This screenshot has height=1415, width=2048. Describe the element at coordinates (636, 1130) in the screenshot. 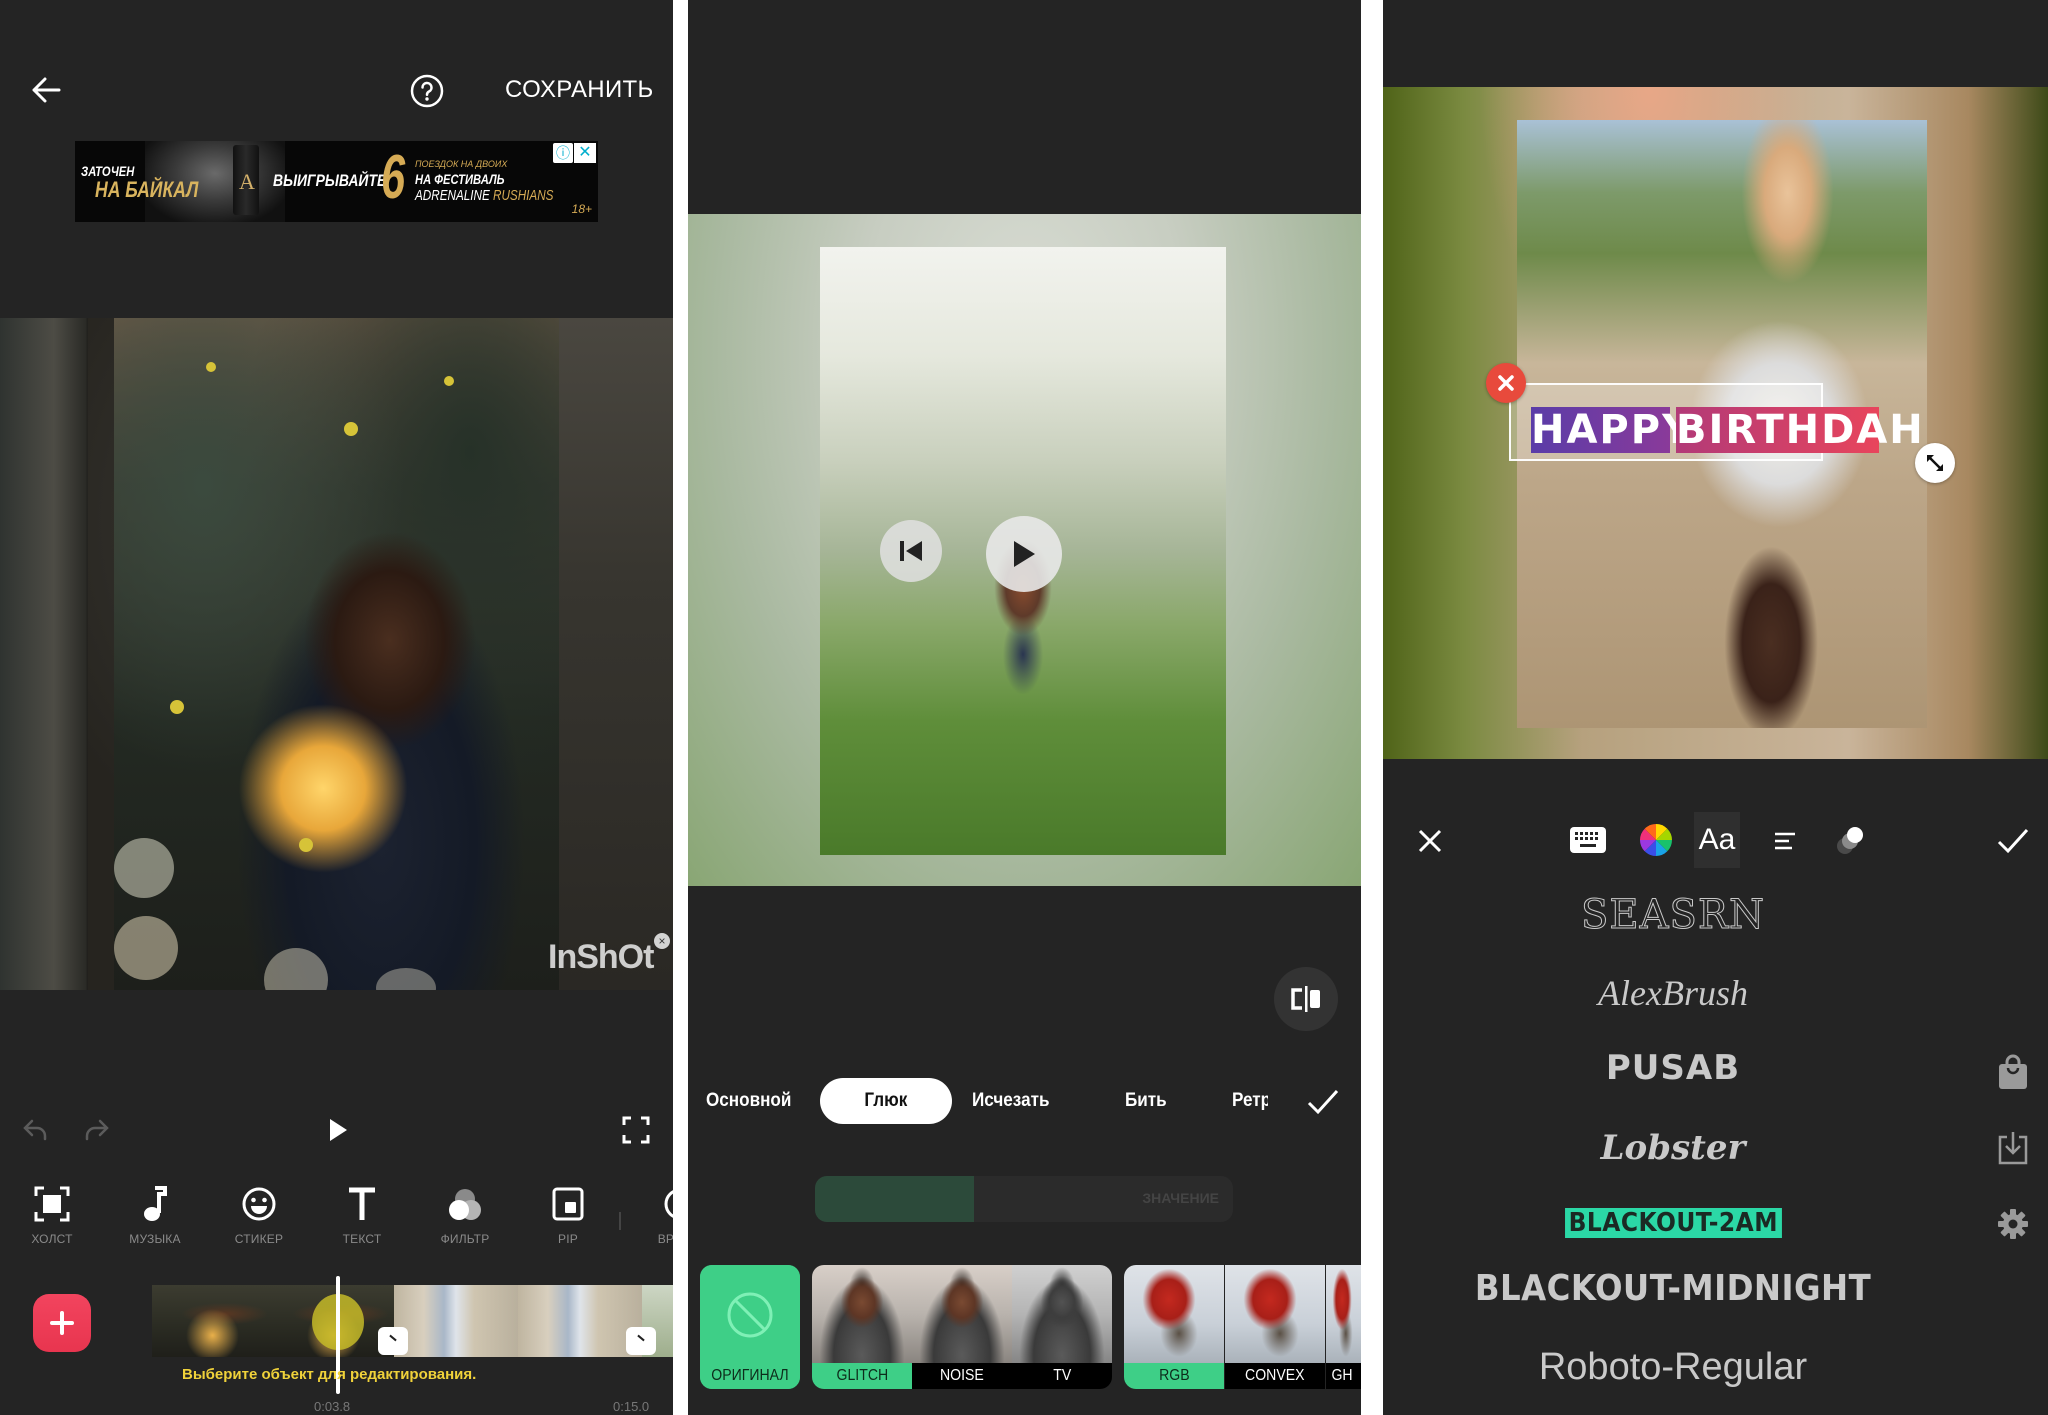

I see `fullscreen-button` at that location.